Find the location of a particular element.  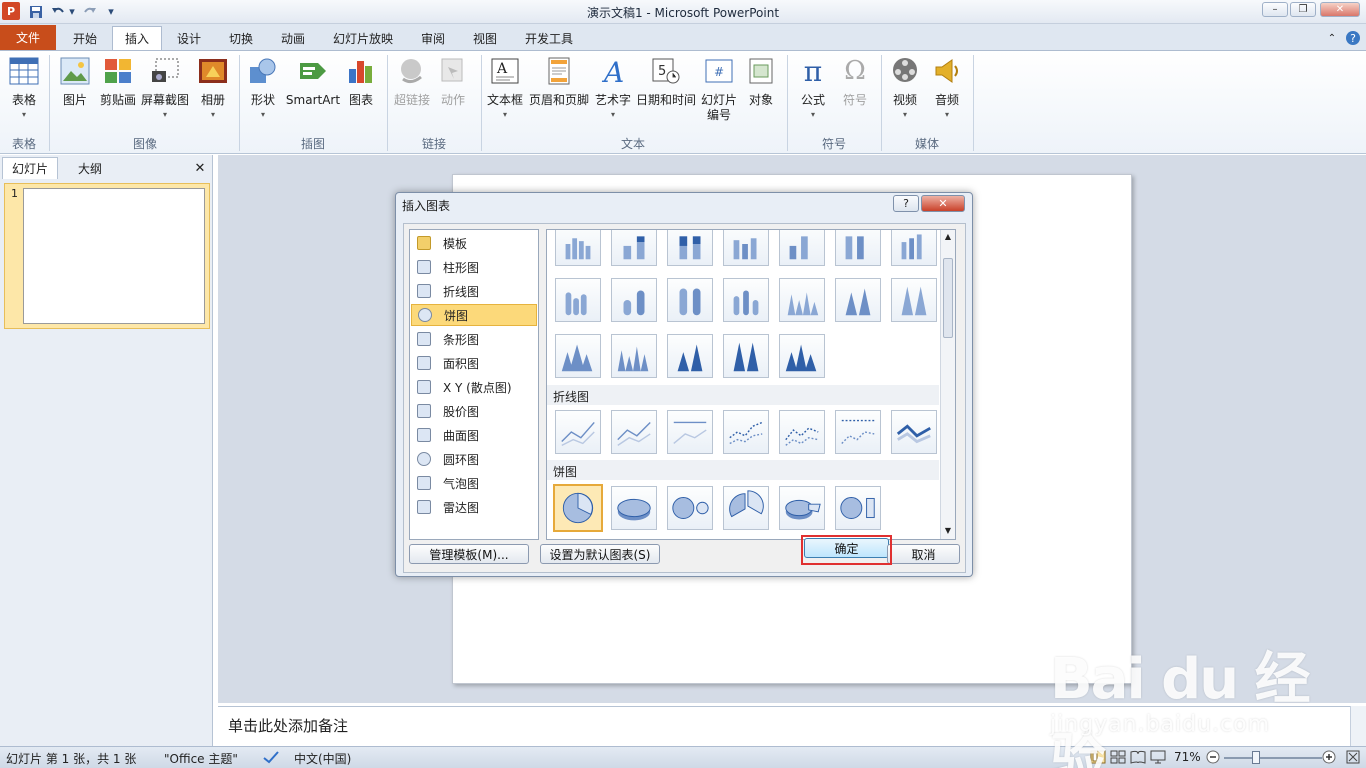

subtype-exploded-3d-pie is located at coordinates (802, 508).